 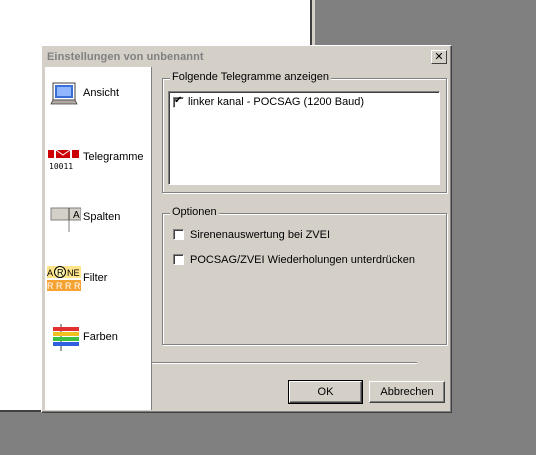 What do you see at coordinates (250, 77) in the screenshot?
I see `telegrams-group-legend: Folgende Telegramme anzeigen` at bounding box center [250, 77].